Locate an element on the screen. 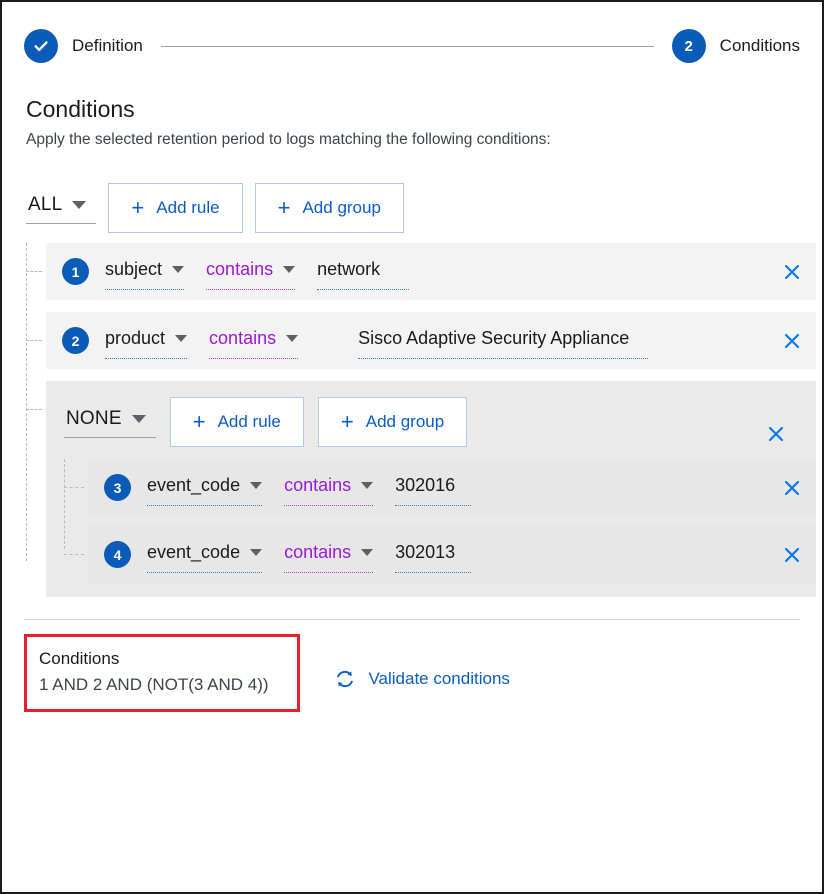 Image resolution: width=824 pixels, height=894 pixels. rule-value-input: 302013 is located at coordinates (433, 557).